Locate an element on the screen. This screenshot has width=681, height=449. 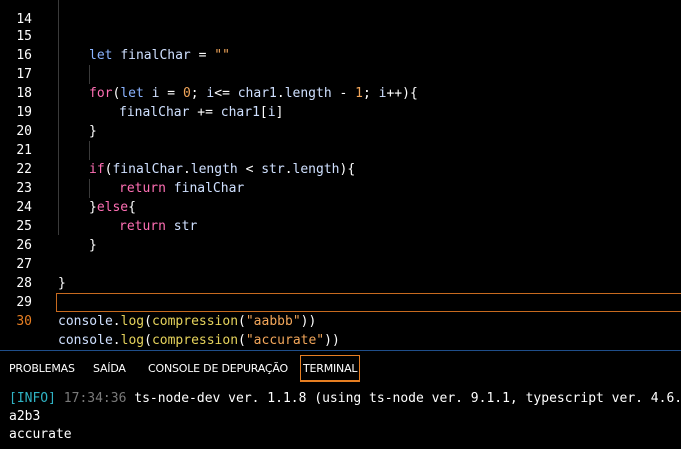
code-line: 21 if(finalChar.length < str.length){ is located at coordinates (340, 149).